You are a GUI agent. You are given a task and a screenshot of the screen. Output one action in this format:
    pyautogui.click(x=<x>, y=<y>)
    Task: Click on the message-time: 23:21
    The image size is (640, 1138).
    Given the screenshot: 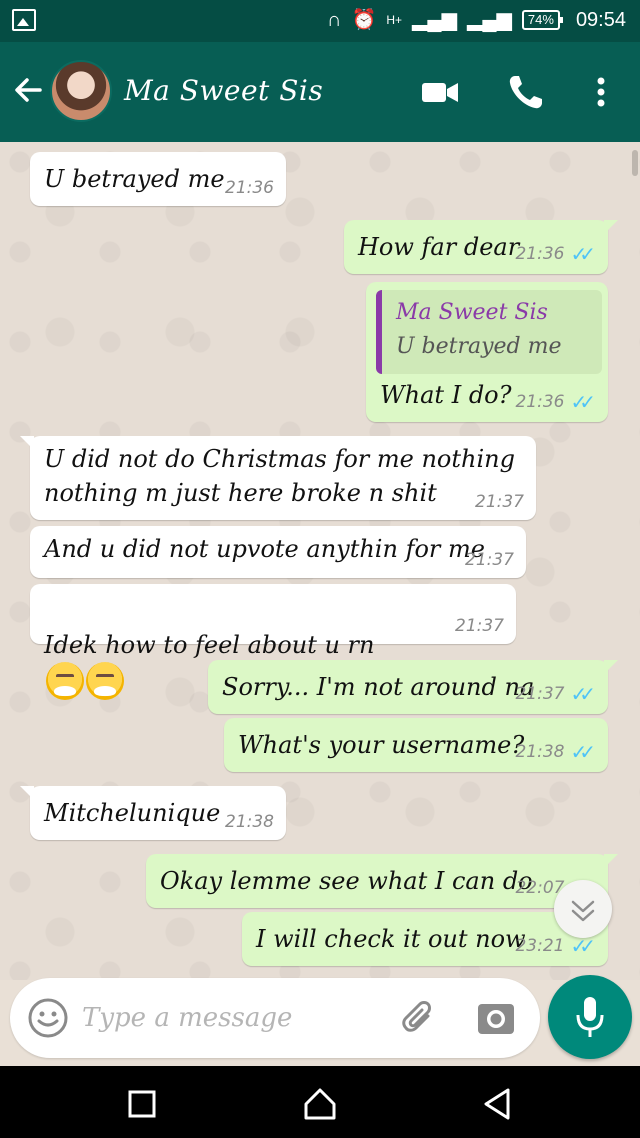 What is the action you would take?
    pyautogui.click(x=540, y=946)
    